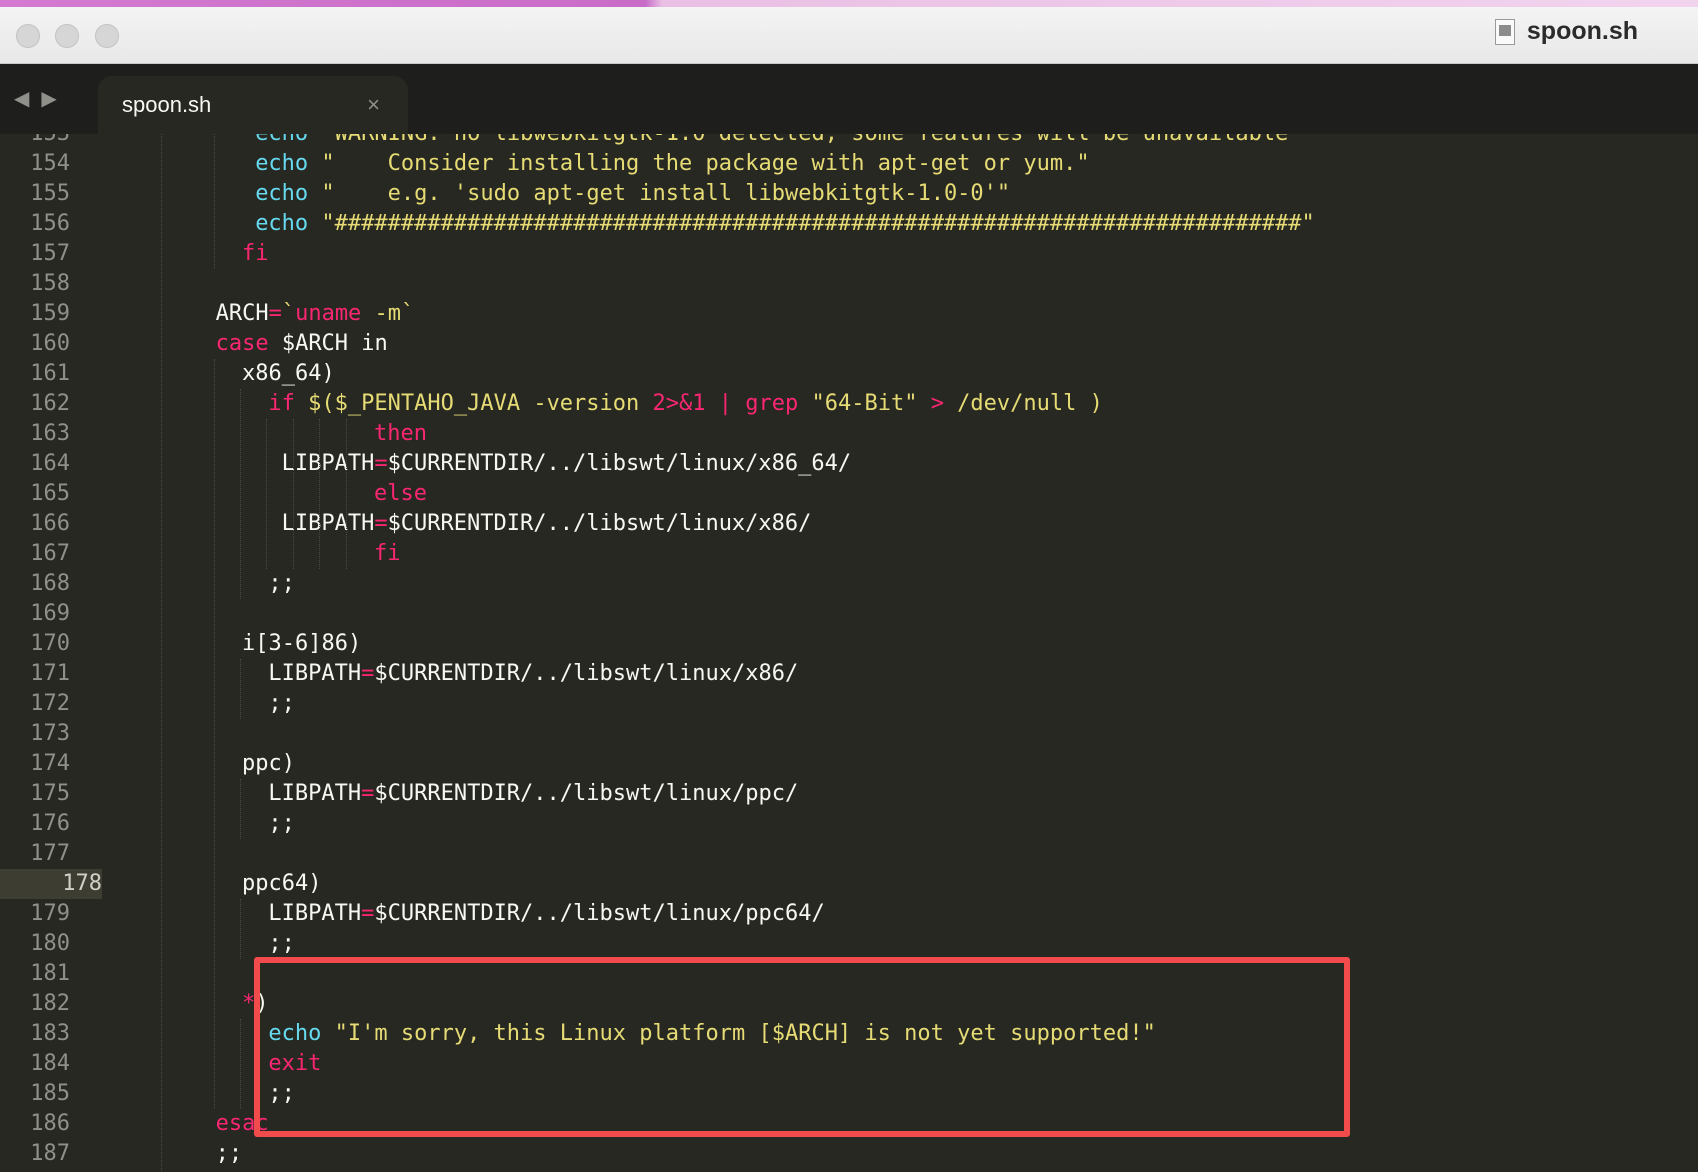 Image resolution: width=1698 pixels, height=1172 pixels. Describe the element at coordinates (50, 643) in the screenshot. I see `line-number-text: 170` at that location.